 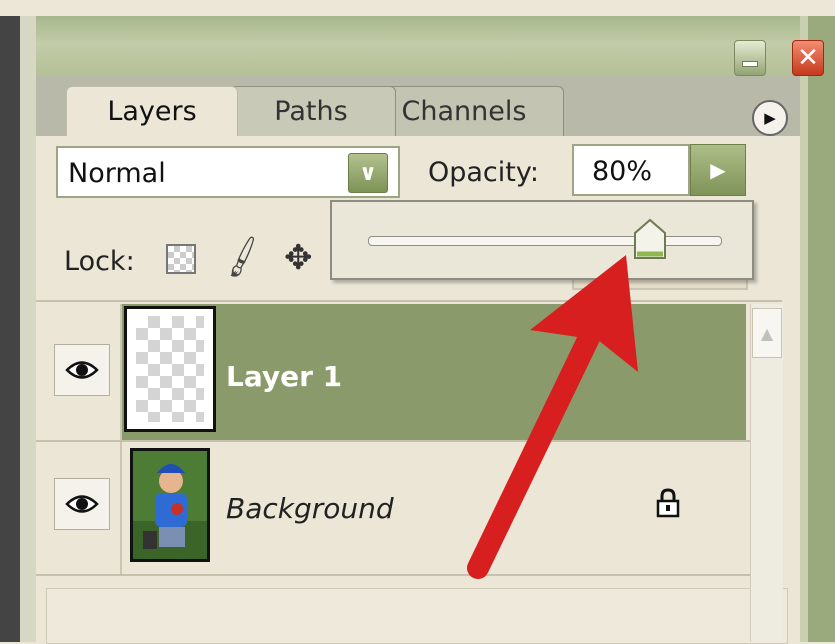 I want to click on layer-thumbnail-background, so click(x=170, y=505).